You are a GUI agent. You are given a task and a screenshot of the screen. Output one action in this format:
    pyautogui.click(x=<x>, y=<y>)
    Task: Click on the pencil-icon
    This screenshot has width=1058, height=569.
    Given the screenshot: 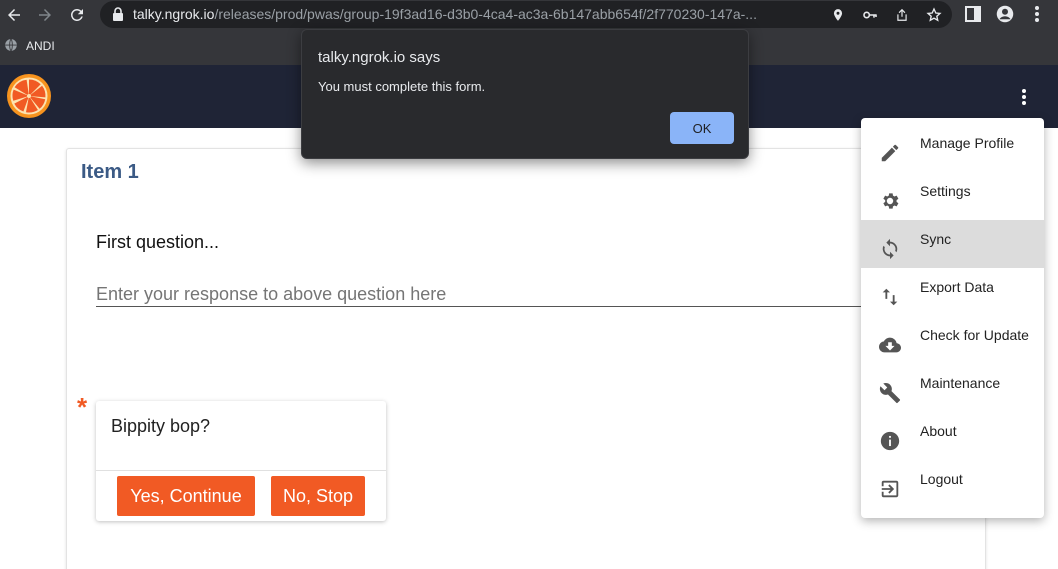 What is the action you would take?
    pyautogui.click(x=890, y=153)
    